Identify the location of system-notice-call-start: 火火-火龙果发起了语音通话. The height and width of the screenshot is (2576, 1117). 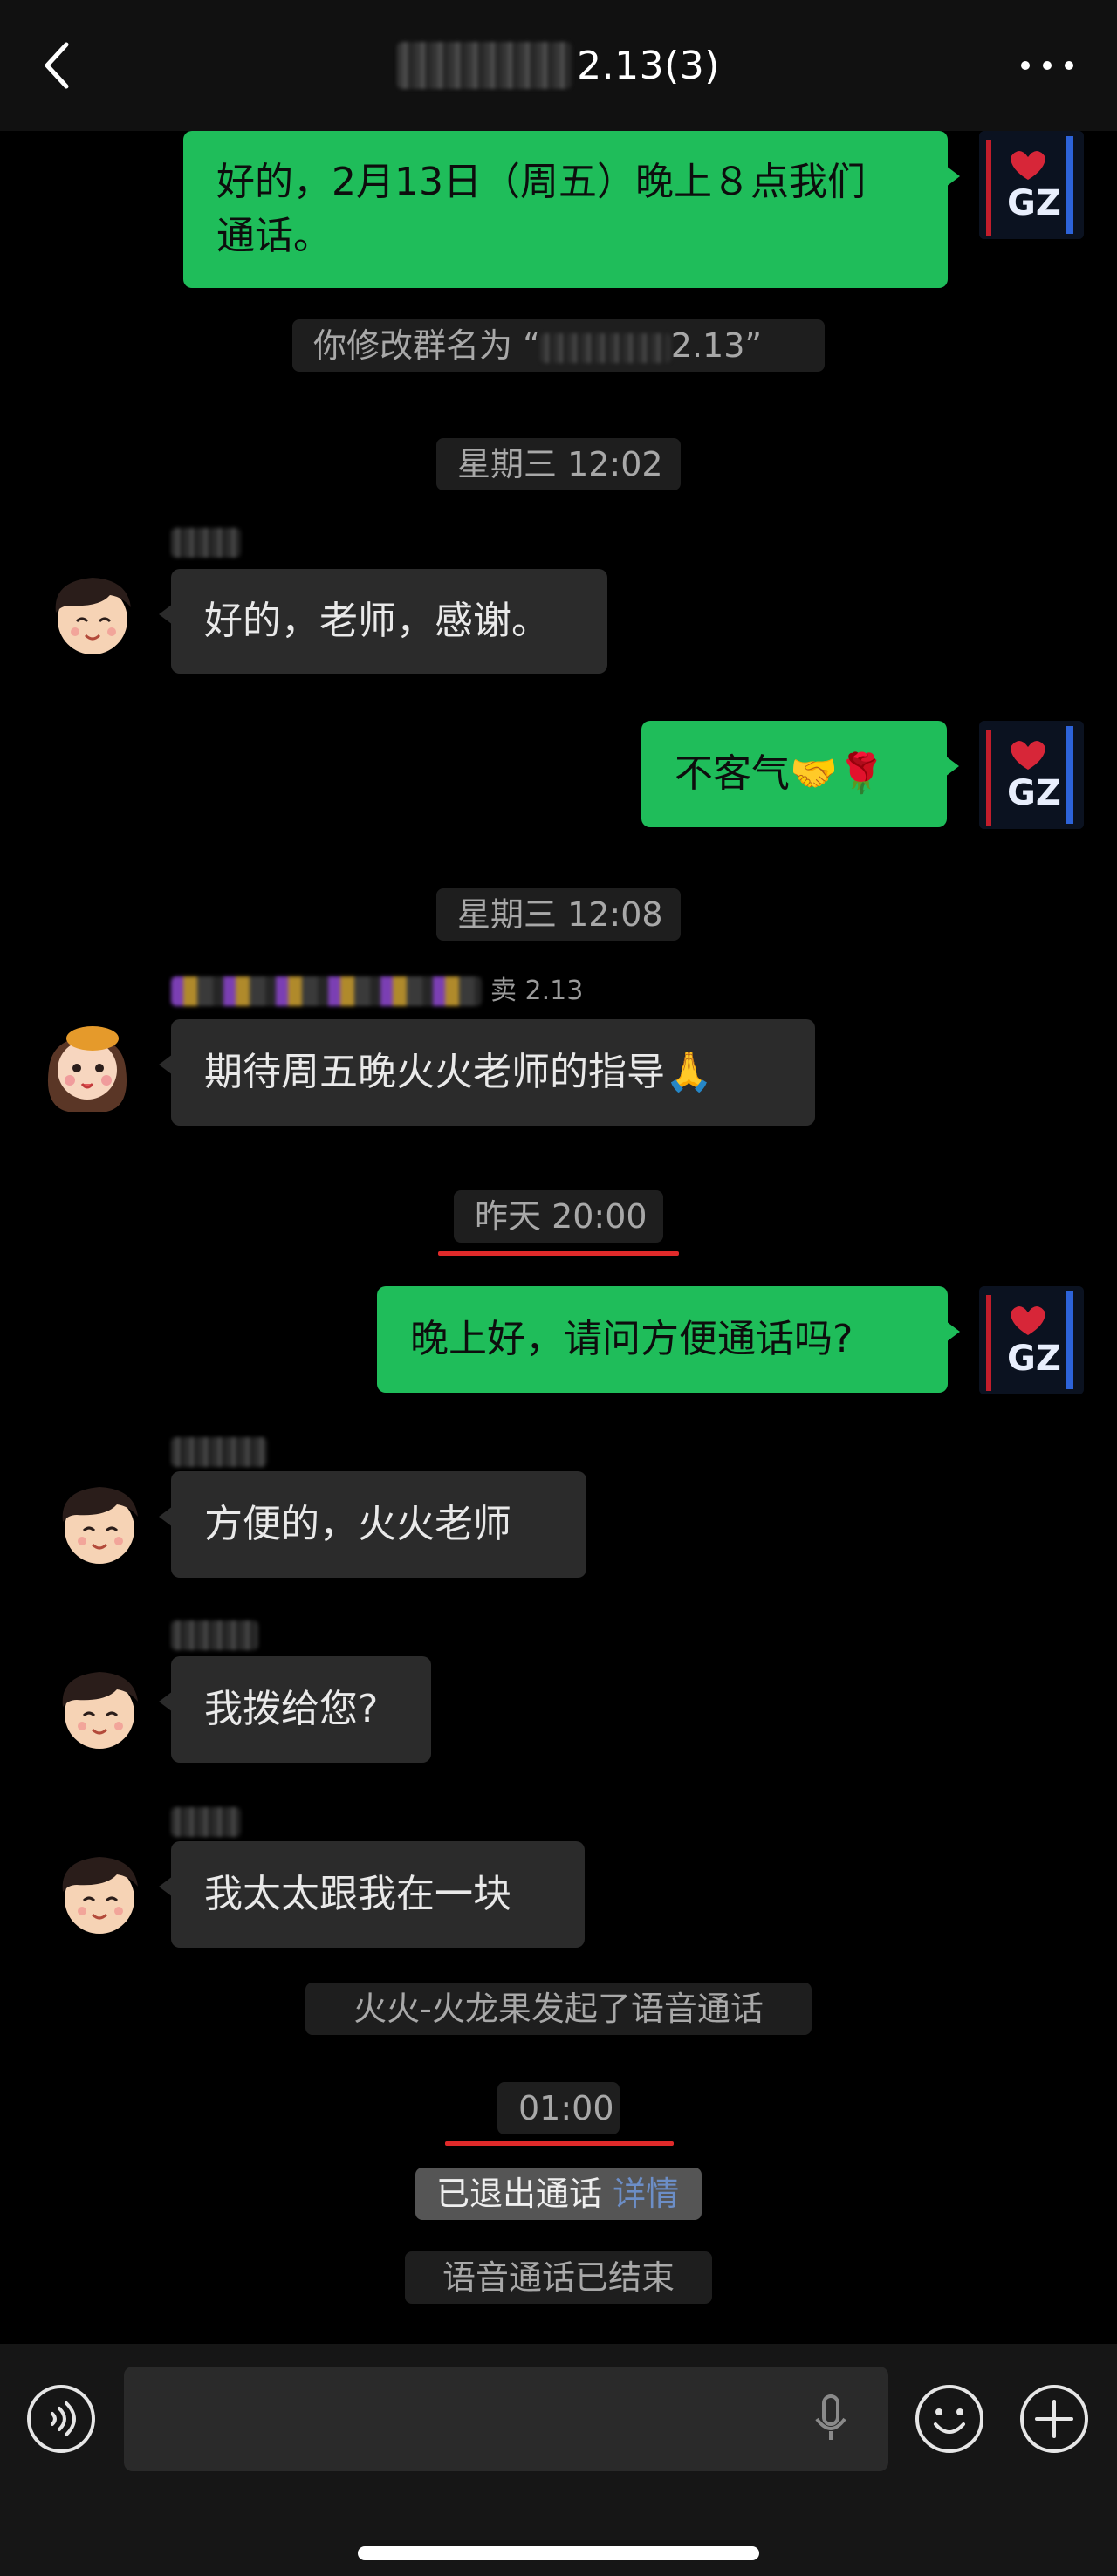
(558, 2009).